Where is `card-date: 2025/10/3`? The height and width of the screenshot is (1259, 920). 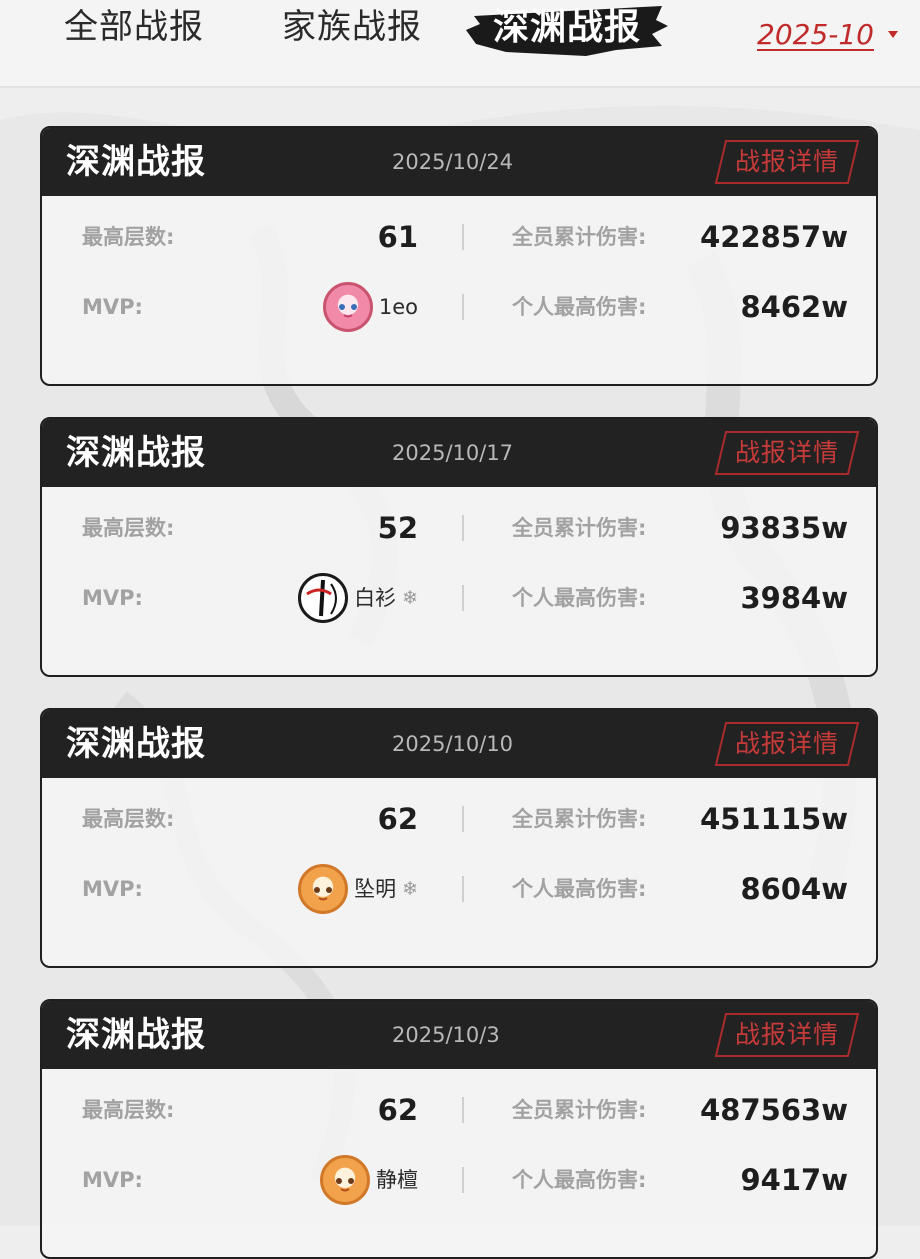 card-date: 2025/10/3 is located at coordinates (446, 1035).